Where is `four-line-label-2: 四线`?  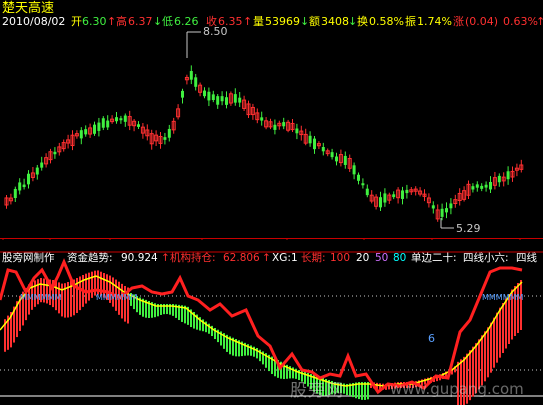
four-line-label-2: 四线 is located at coordinates (526, 258).